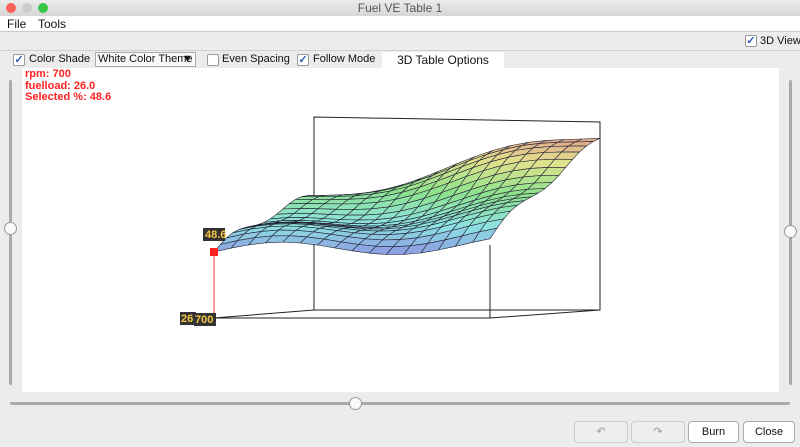  What do you see at coordinates (60, 59) in the screenshot?
I see `color-shade-label: Color Shade` at bounding box center [60, 59].